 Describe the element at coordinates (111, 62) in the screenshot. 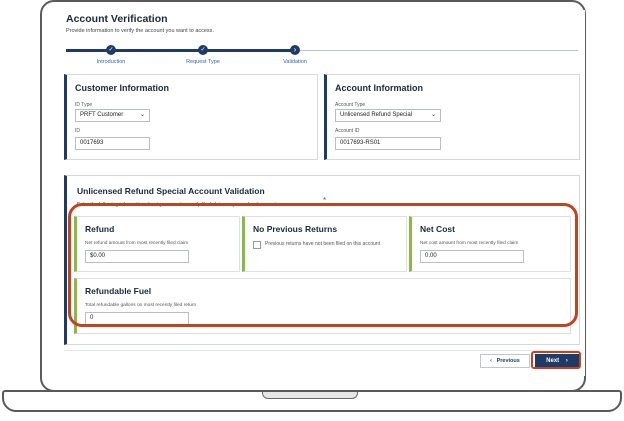

I see `step-introduction-label: Introduction` at that location.